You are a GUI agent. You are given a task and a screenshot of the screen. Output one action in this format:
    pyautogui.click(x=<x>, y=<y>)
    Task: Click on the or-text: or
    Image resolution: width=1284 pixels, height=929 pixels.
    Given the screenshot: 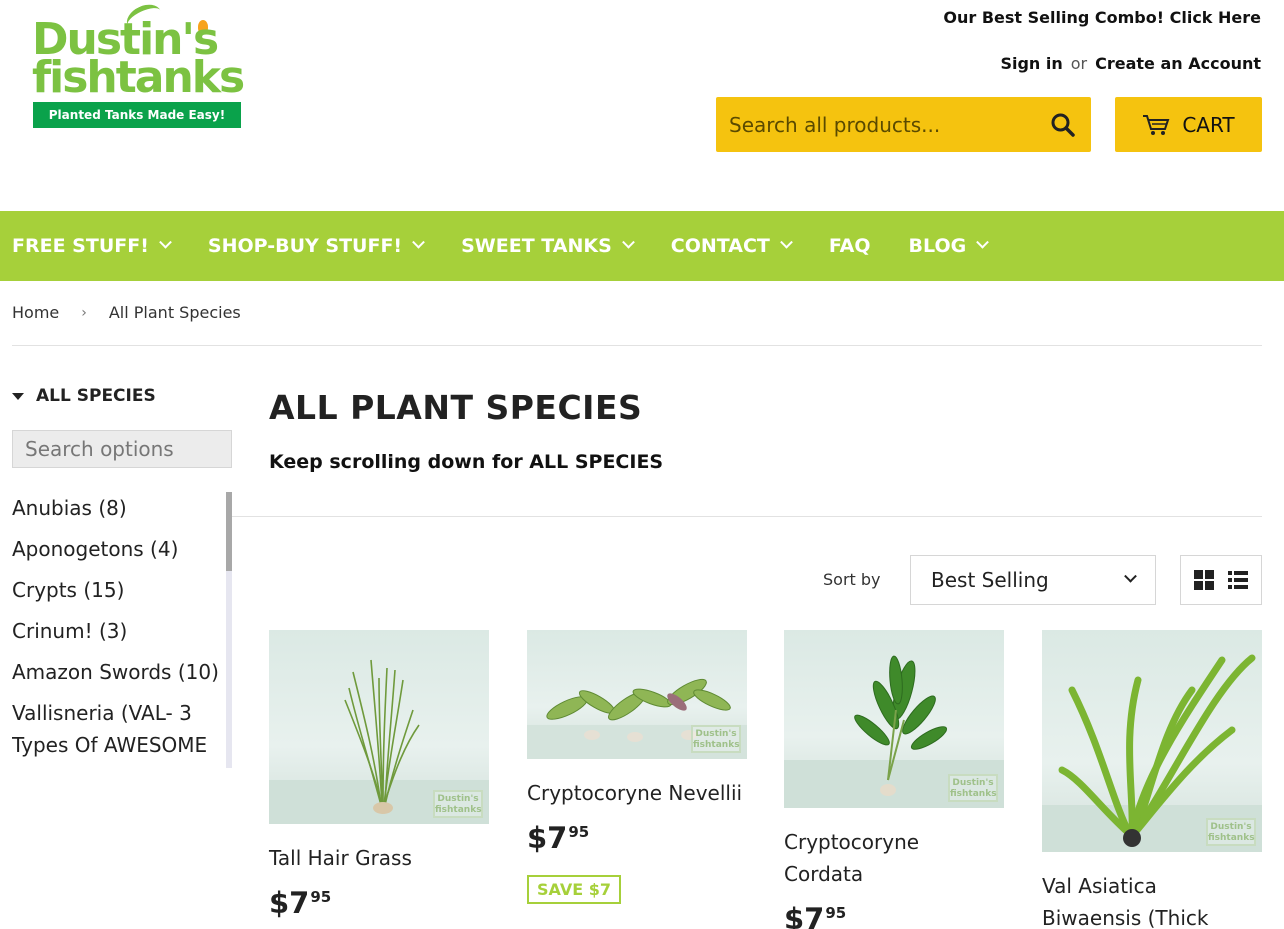 What is the action you would take?
    pyautogui.click(x=1079, y=63)
    